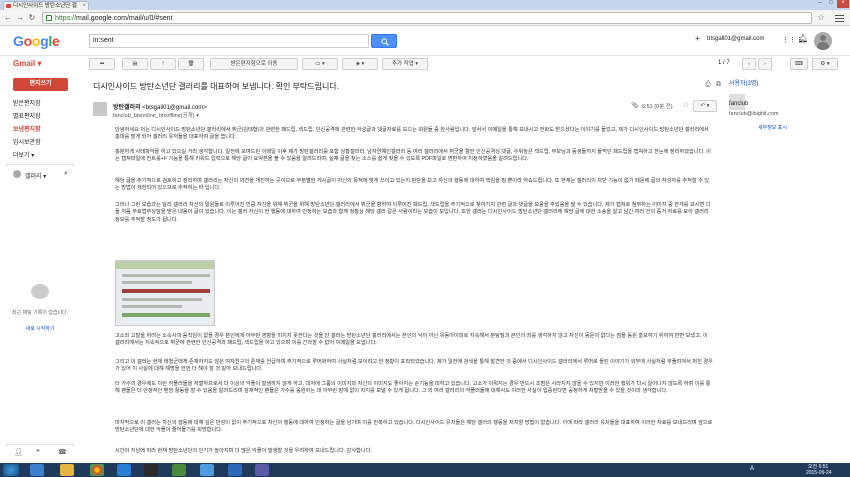 This screenshot has width=850, height=477. I want to click on delete-button: 🗑︎, so click(191, 64).